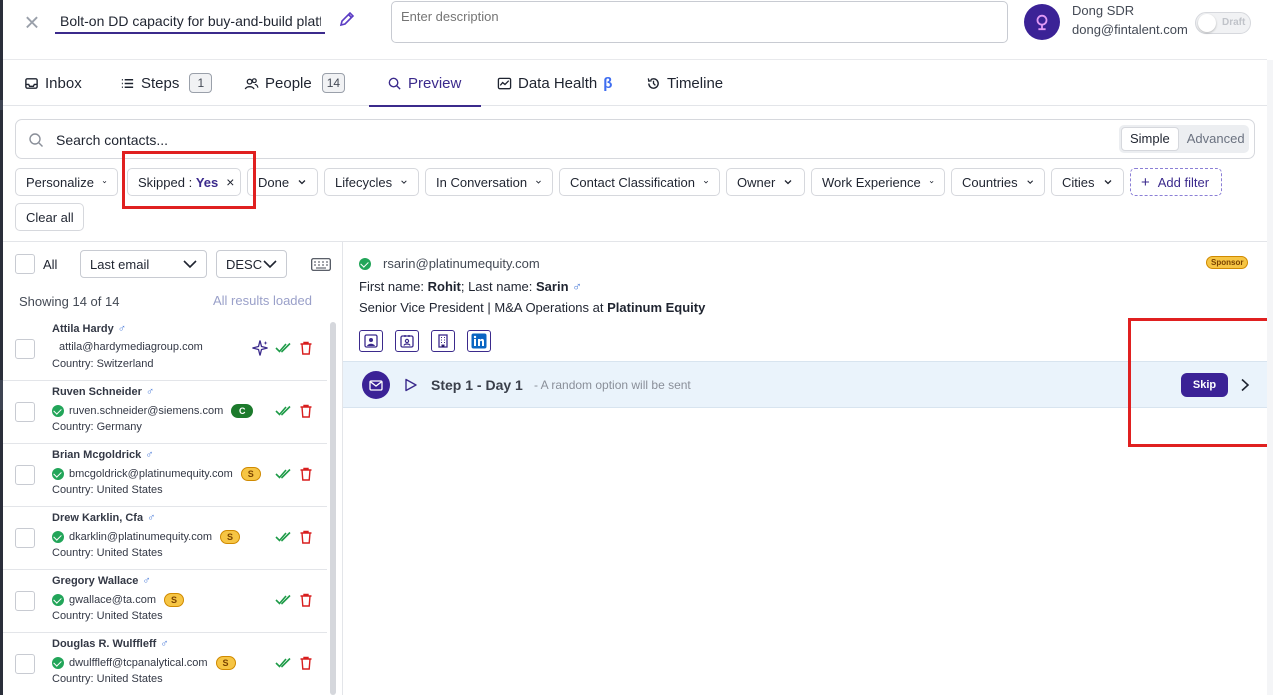  I want to click on filter-done: Done, so click(282, 182).